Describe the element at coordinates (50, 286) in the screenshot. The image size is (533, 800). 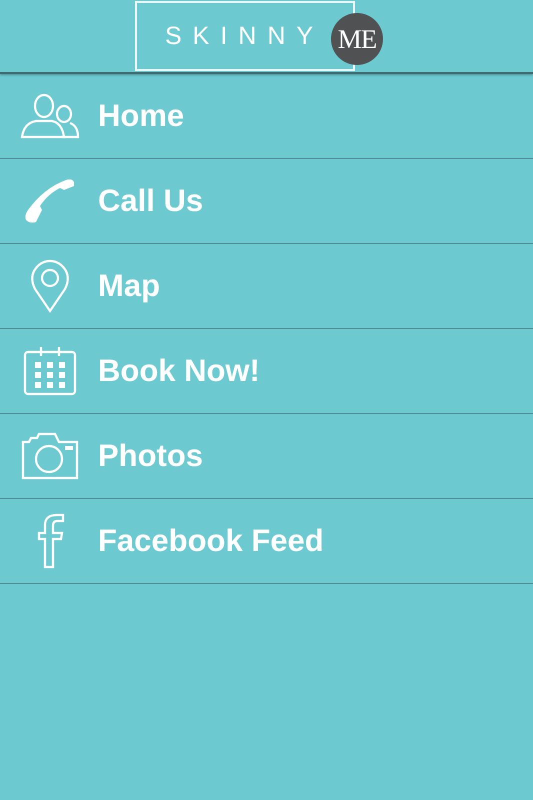
I see `map-pin-icon` at that location.